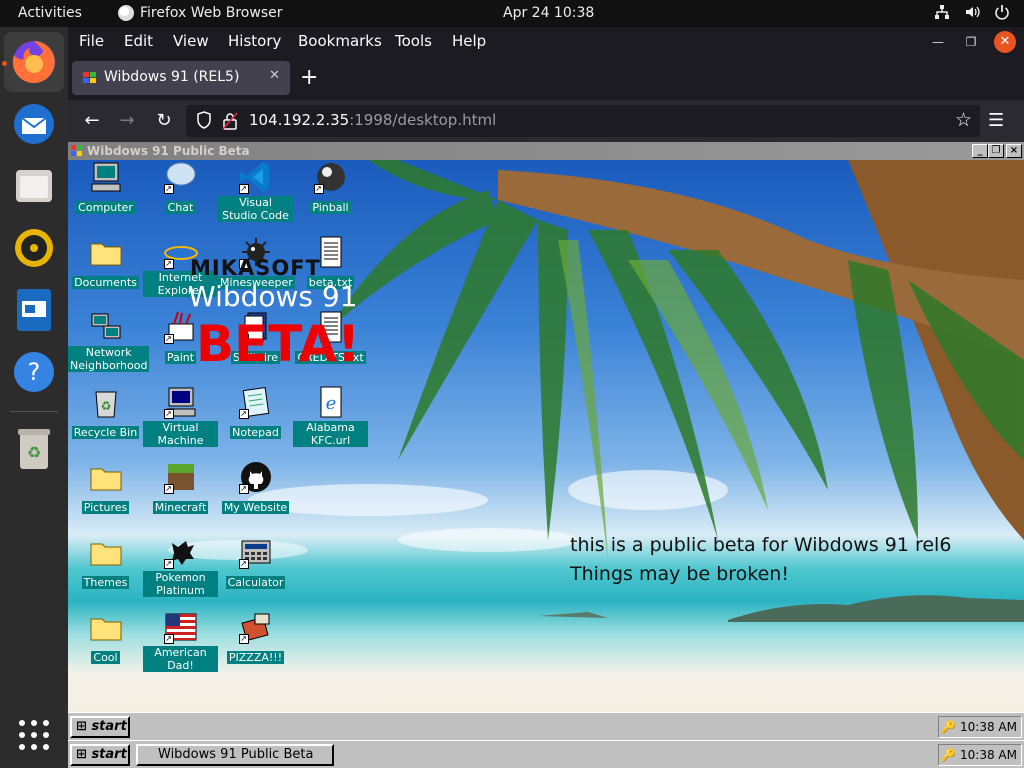 This screenshot has width=1024, height=768. I want to click on dock-rhythmbox, so click(34, 248).